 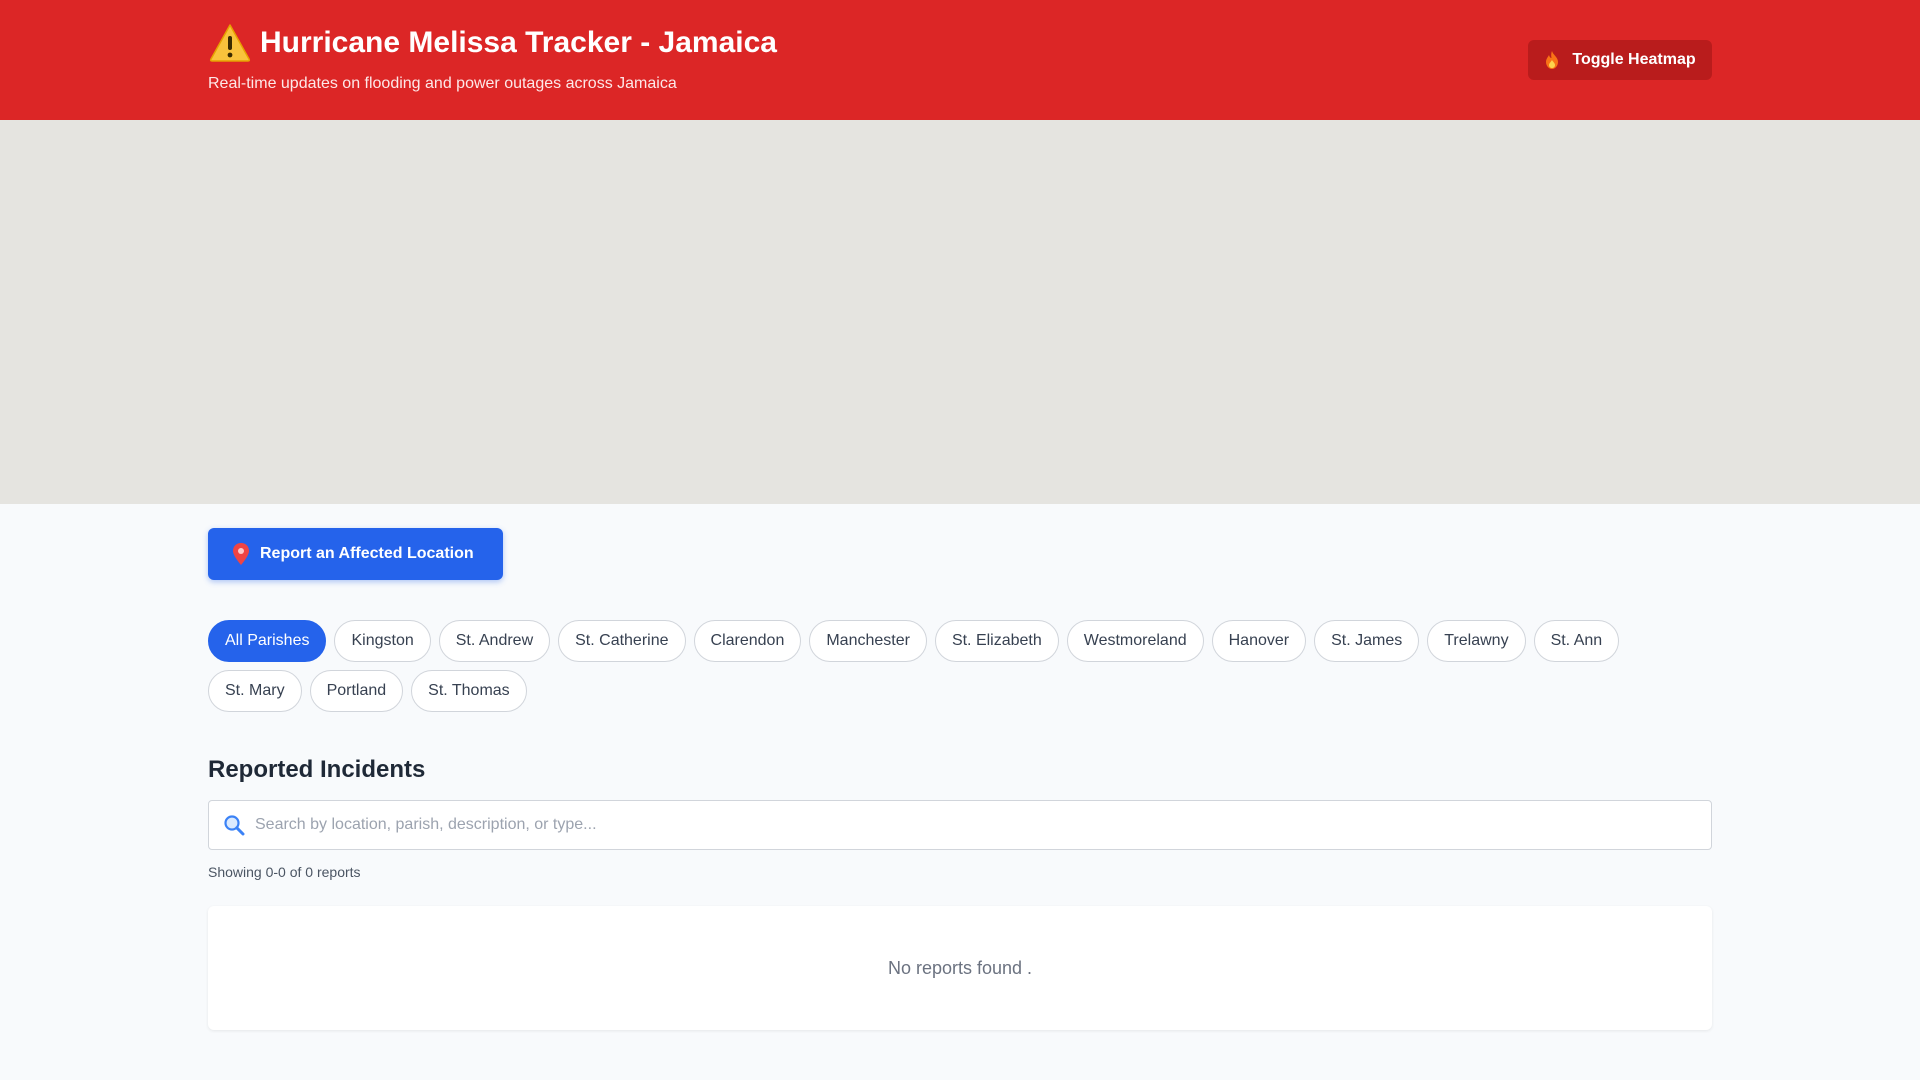 What do you see at coordinates (494, 641) in the screenshot?
I see `parish-chip: St. Andrew` at bounding box center [494, 641].